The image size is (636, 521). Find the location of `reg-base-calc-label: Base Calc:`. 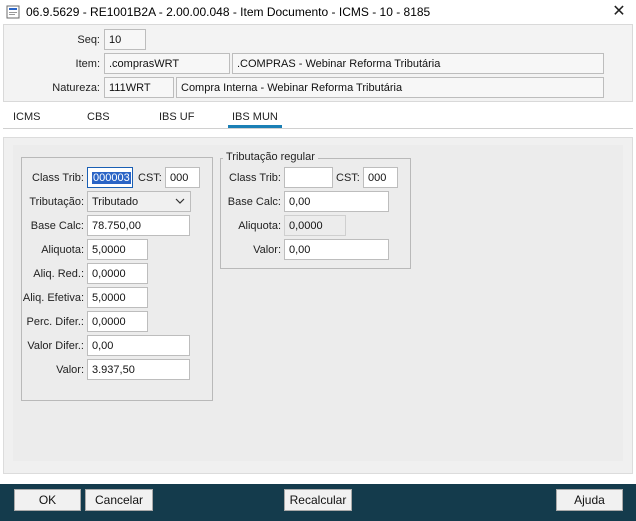

reg-base-calc-label: Base Calc: is located at coordinates (254, 202).